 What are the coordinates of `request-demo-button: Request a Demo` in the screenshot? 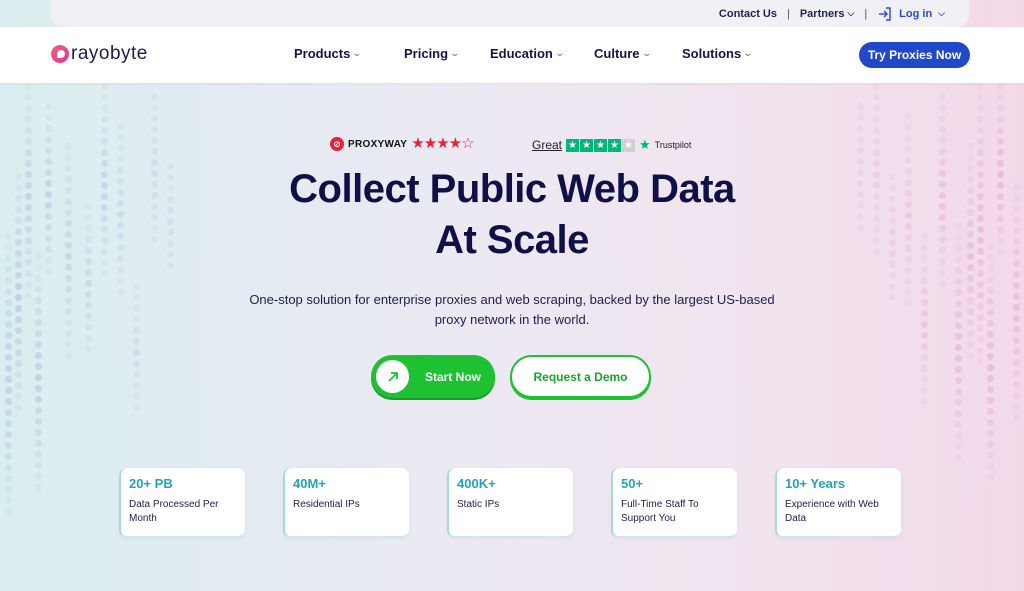 It's located at (580, 376).